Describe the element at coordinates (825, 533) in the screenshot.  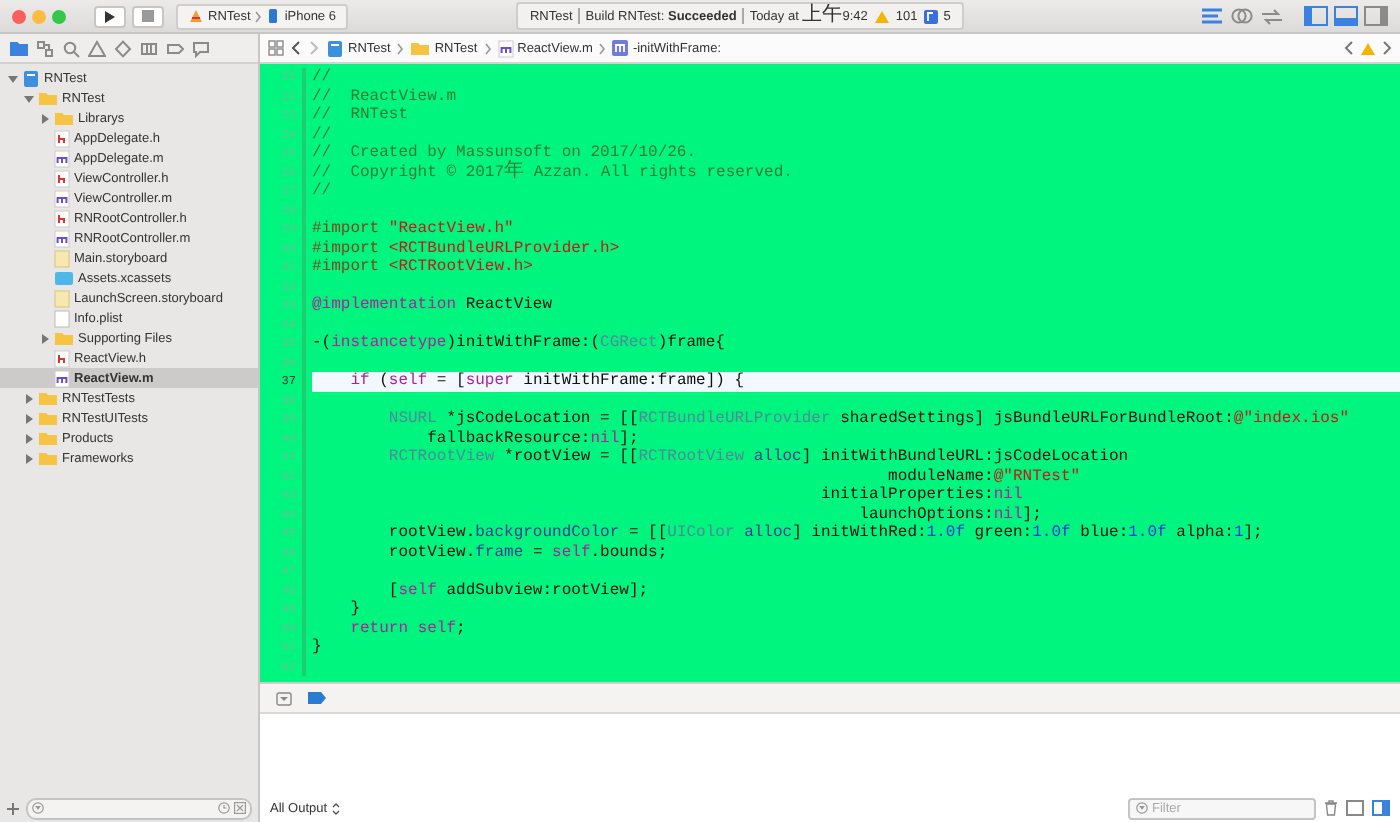
I see `code-line: rootView.backgroundColor = [[UIColor alloc] initWithRed:1.0f green:1.0f blue:1.0f alpha:1];` at that location.